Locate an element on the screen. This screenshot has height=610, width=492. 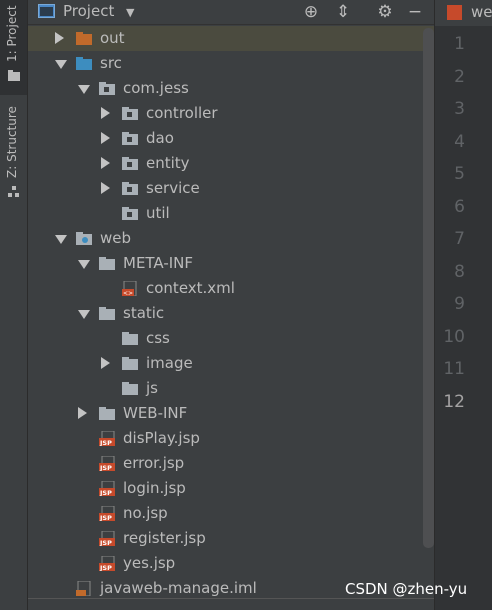
tree-item-label: login.jsp is located at coordinates (154, 488).